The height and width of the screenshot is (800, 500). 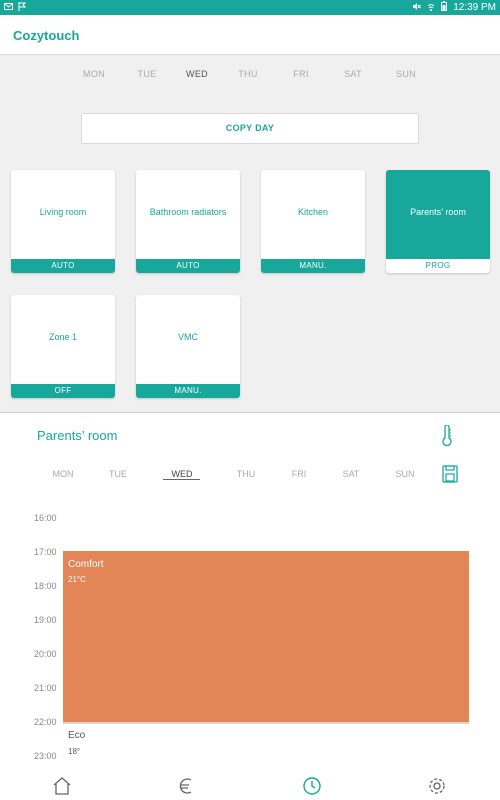 I want to click on time-label: 19:00, so click(x=45, y=620).